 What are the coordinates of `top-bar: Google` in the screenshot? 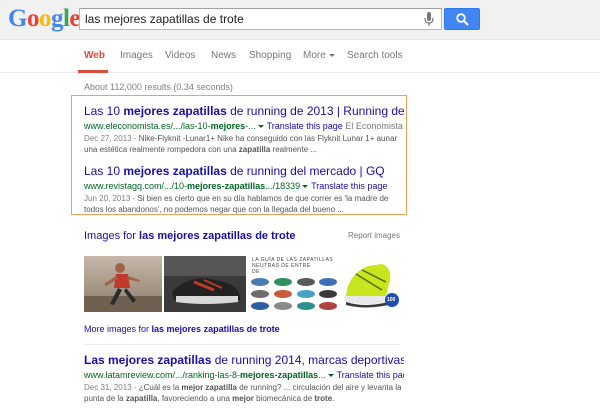 It's located at (300, 20).